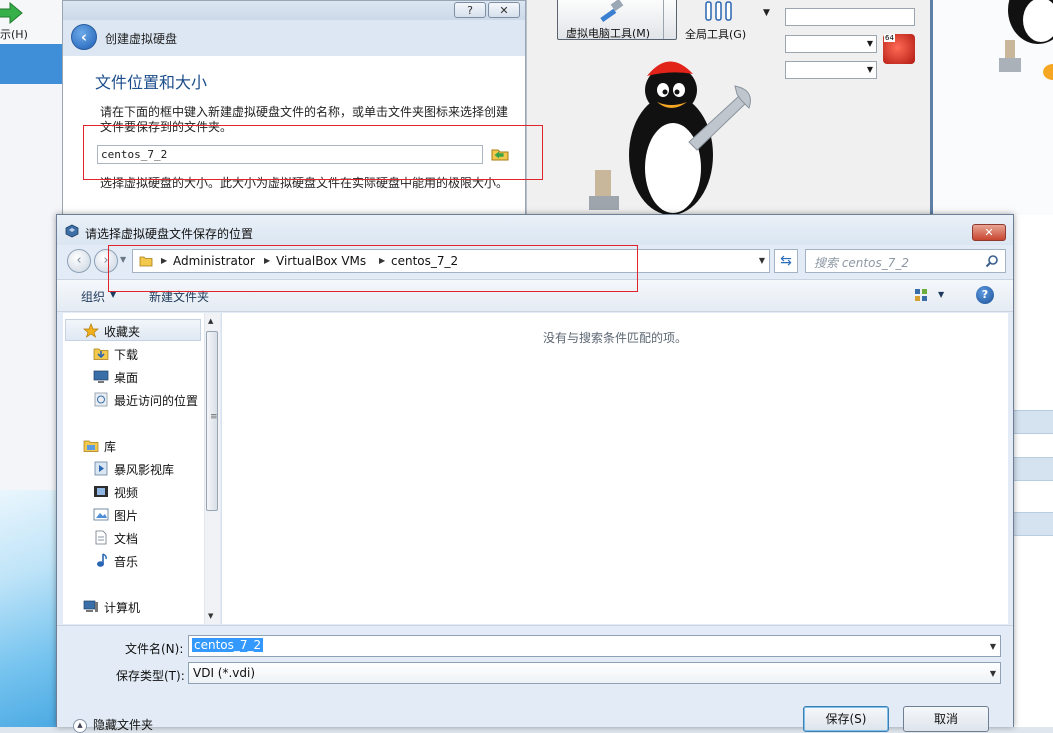 The width and height of the screenshot is (1053, 733). What do you see at coordinates (210, 321) in the screenshot?
I see `scroll-up-icon: ▲` at bounding box center [210, 321].